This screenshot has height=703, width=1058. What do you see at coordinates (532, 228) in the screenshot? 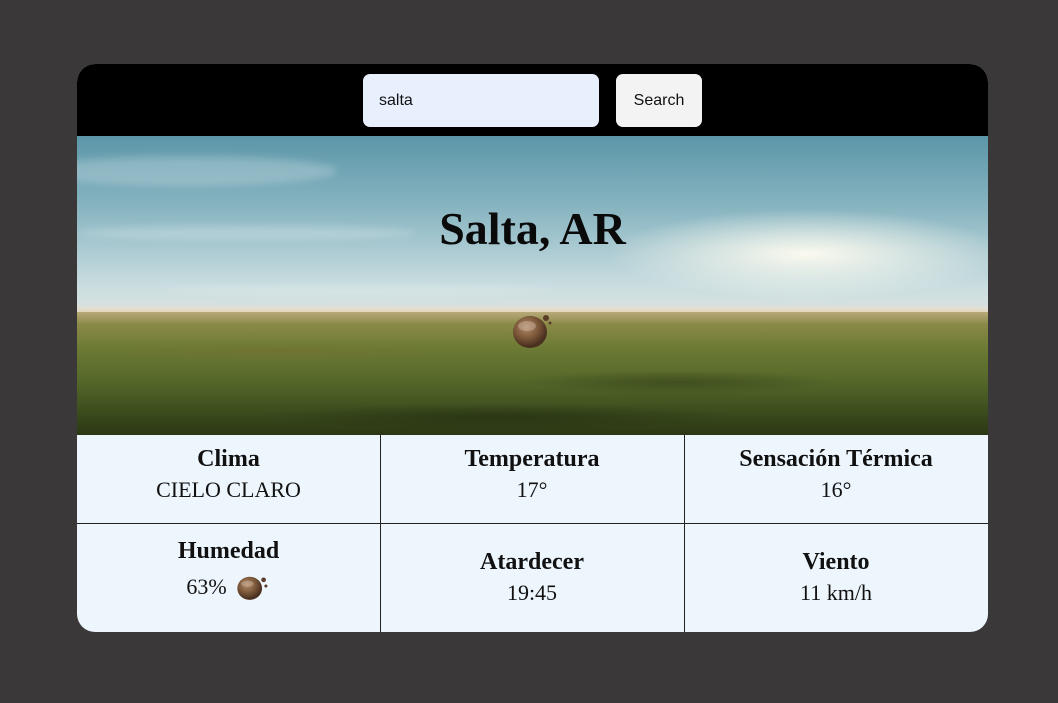
I see `city-title: Salta, AR` at bounding box center [532, 228].